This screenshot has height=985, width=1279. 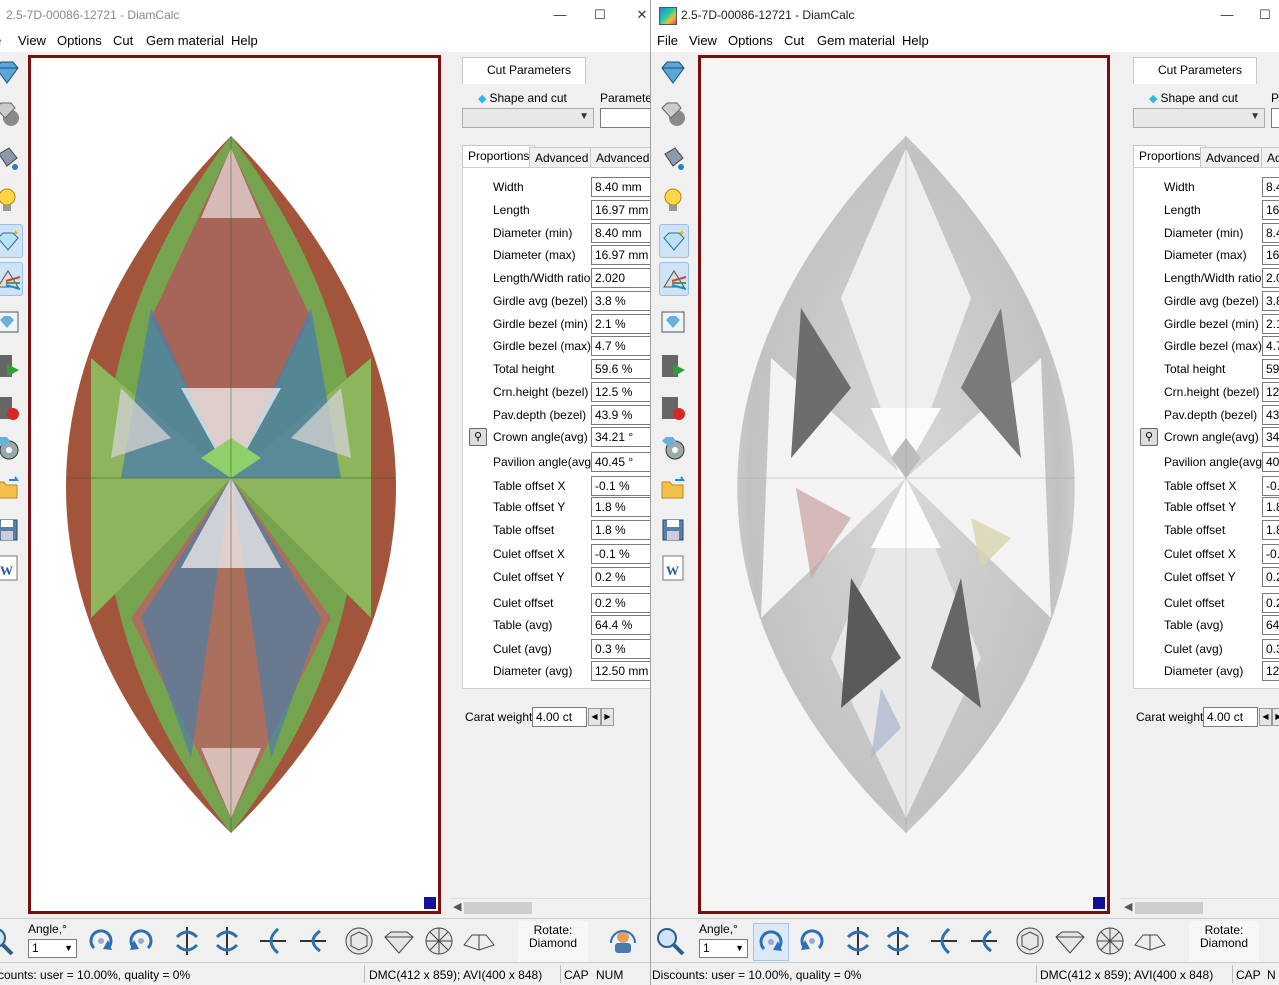 What do you see at coordinates (1170, 156) in the screenshot?
I see `tab-proportions: Proportions` at bounding box center [1170, 156].